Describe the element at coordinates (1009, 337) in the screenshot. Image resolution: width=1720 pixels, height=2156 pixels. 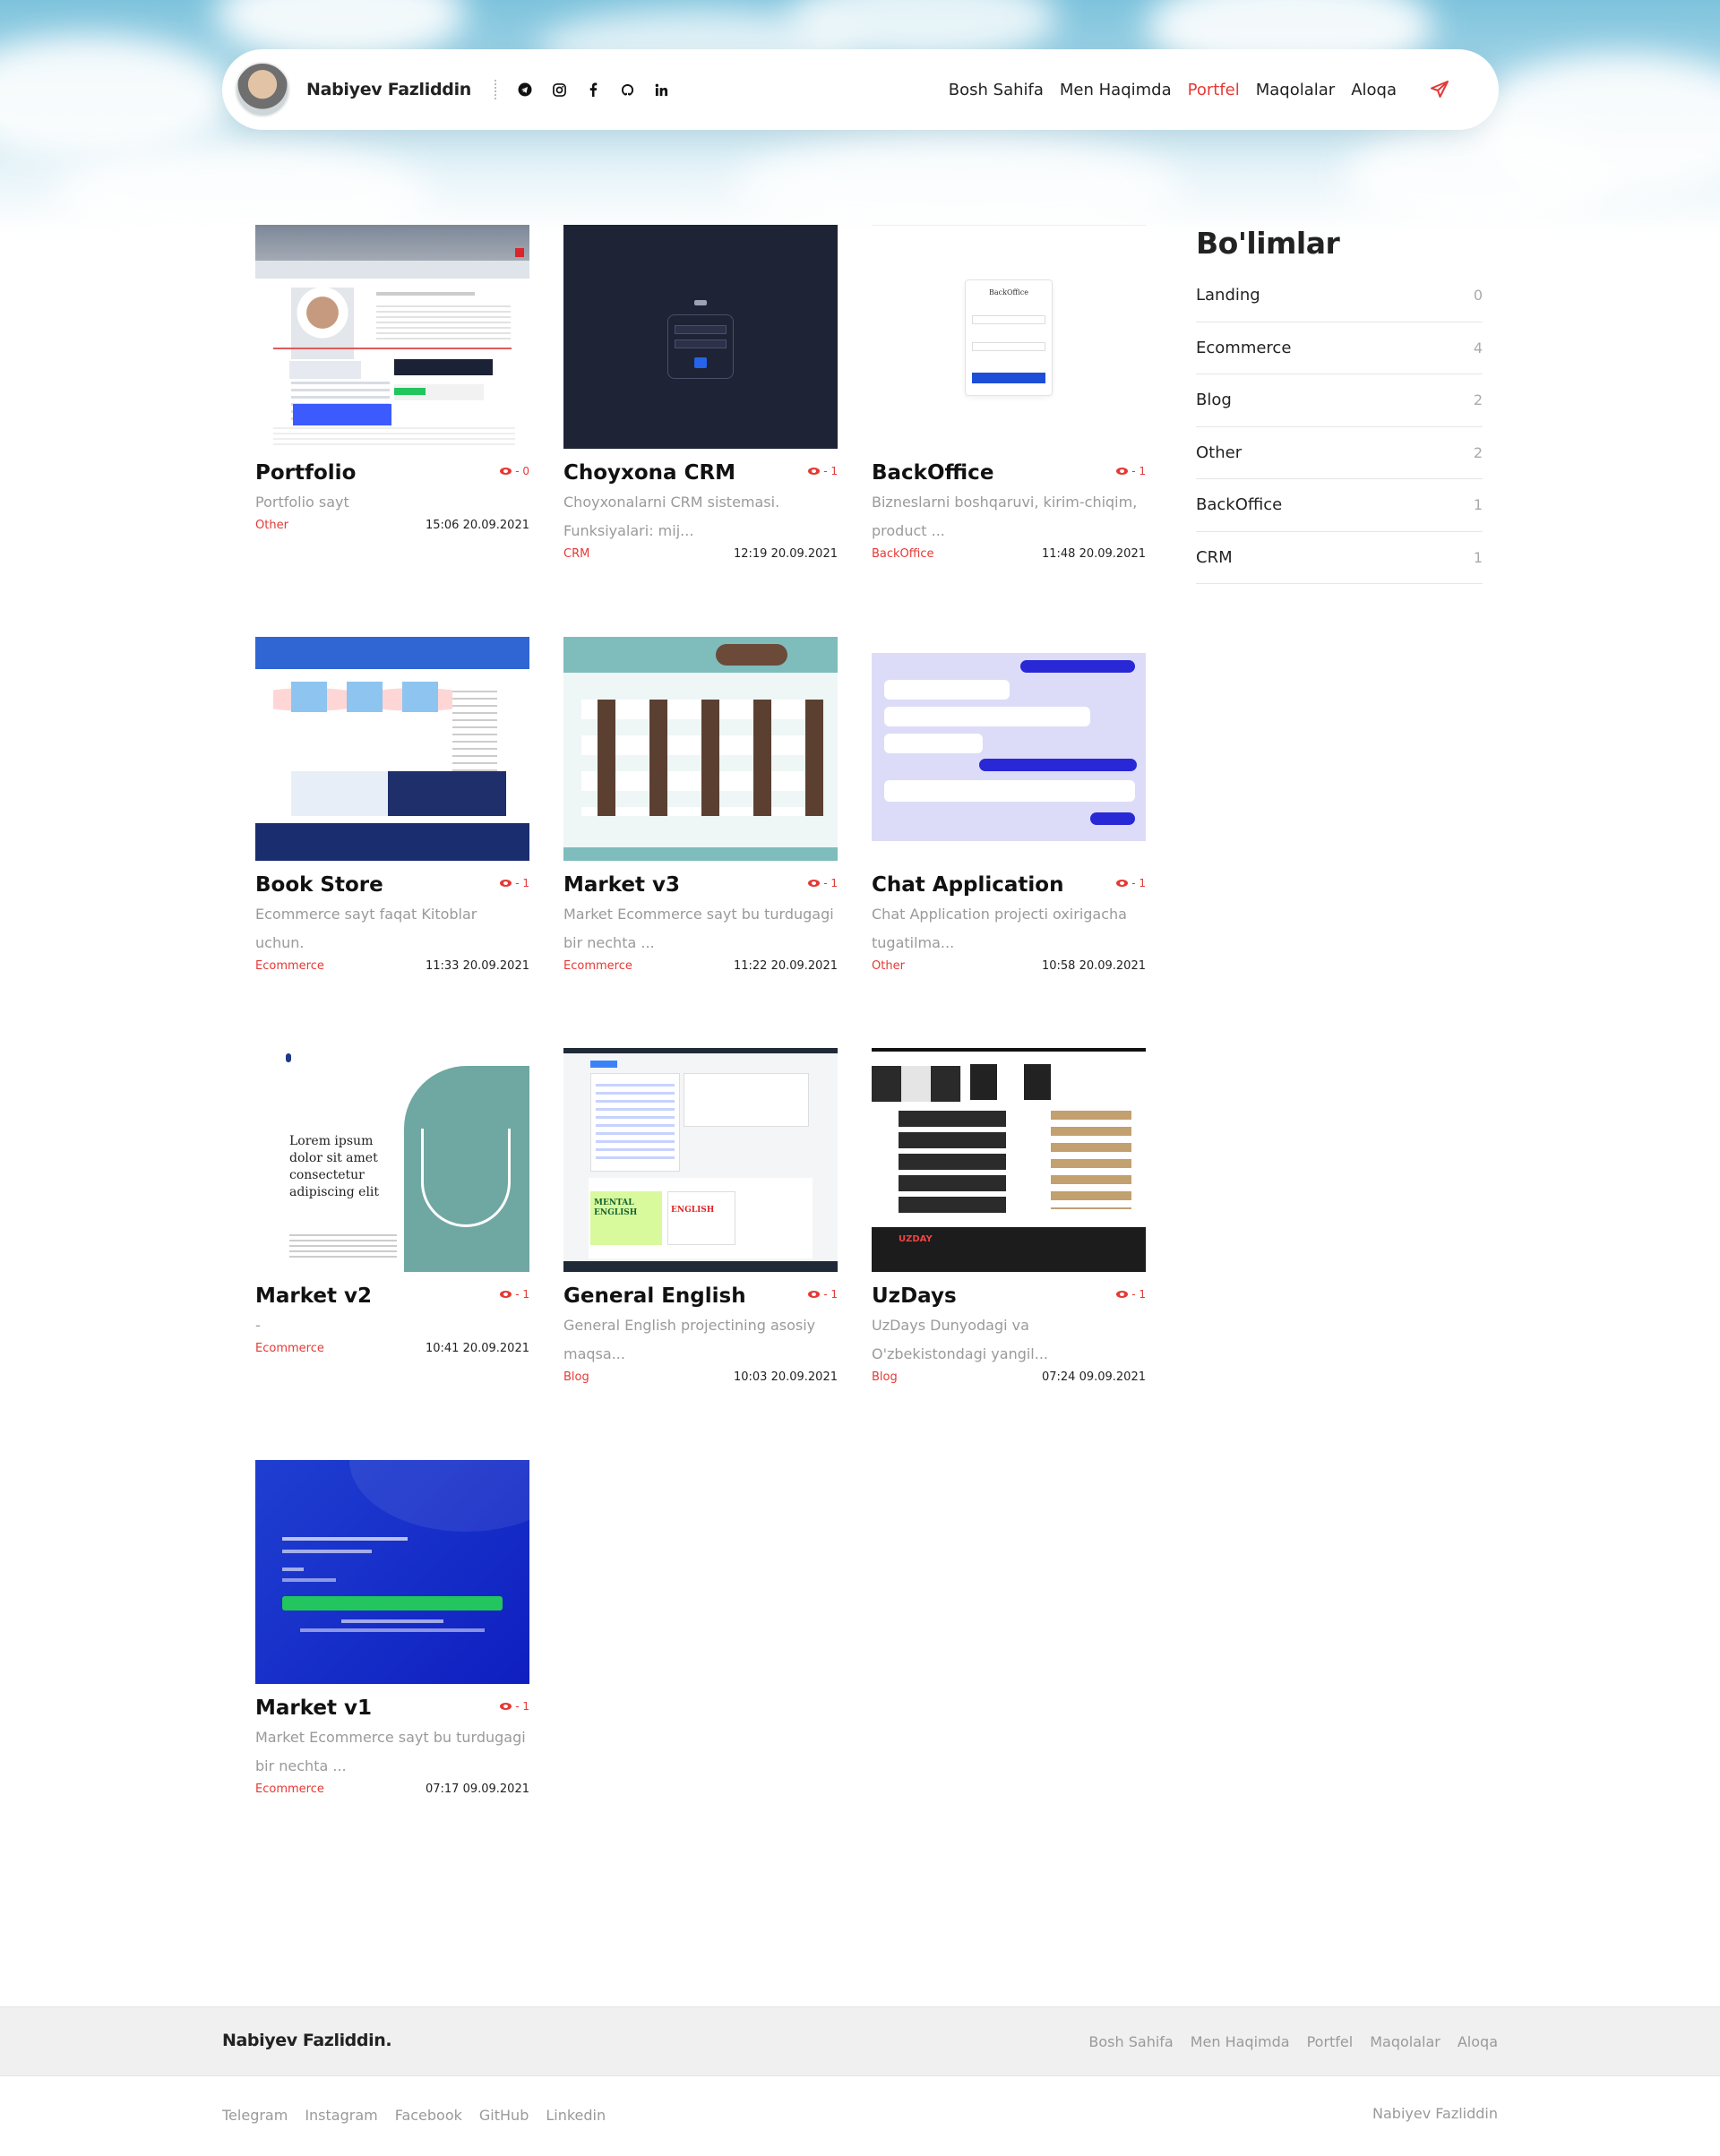
I see `project-thumbnail: BackOffice` at that location.